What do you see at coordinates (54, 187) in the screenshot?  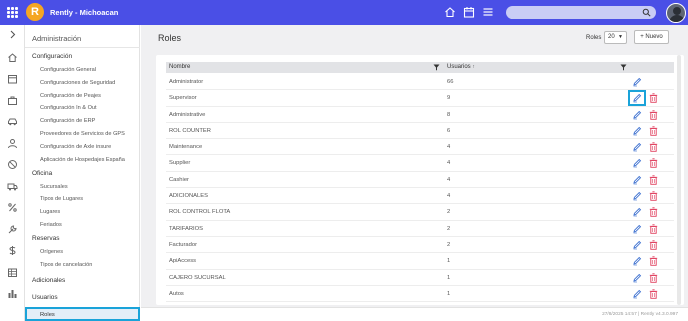 I see `sidebar-item-sucursales: Sucursales` at bounding box center [54, 187].